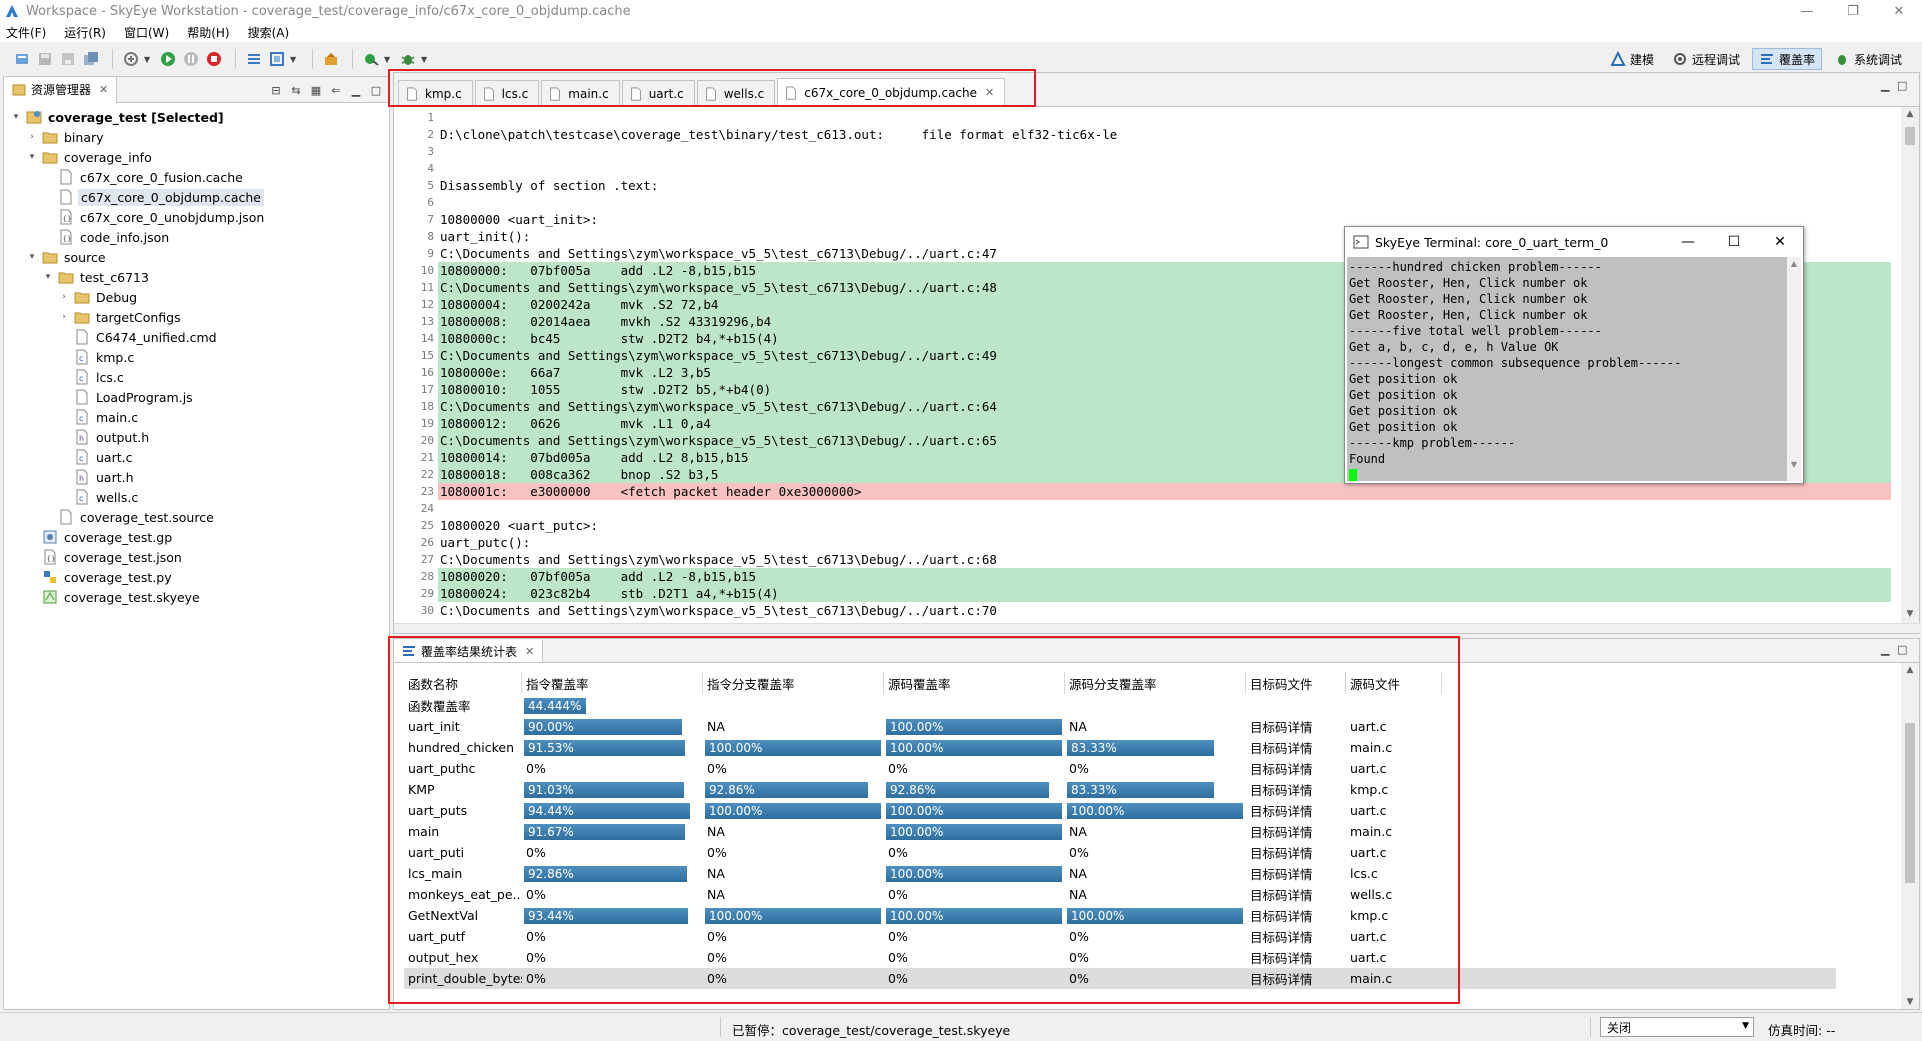 This screenshot has height=1041, width=1922. Describe the element at coordinates (196, 517) in the screenshot. I see `tree-item: coverage_test.source` at that location.